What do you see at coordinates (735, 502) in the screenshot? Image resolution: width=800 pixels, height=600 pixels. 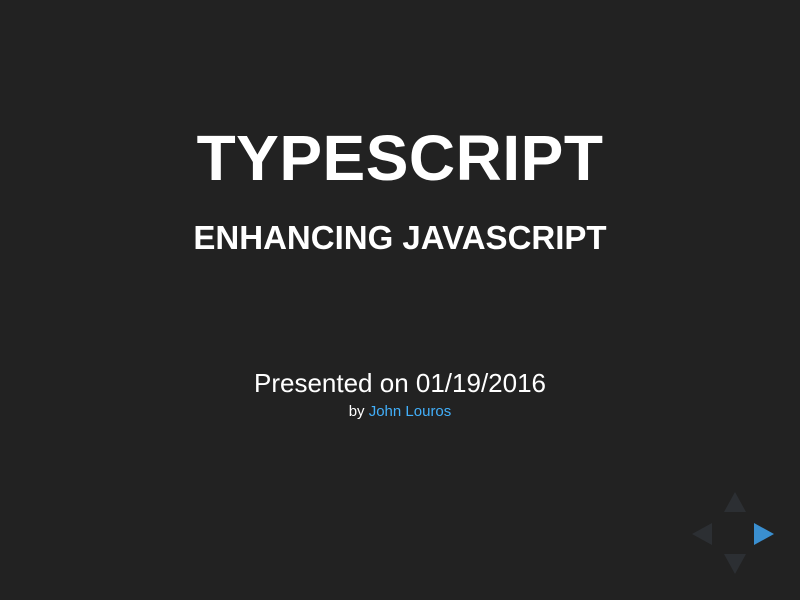 I see `arrow-up-icon` at bounding box center [735, 502].